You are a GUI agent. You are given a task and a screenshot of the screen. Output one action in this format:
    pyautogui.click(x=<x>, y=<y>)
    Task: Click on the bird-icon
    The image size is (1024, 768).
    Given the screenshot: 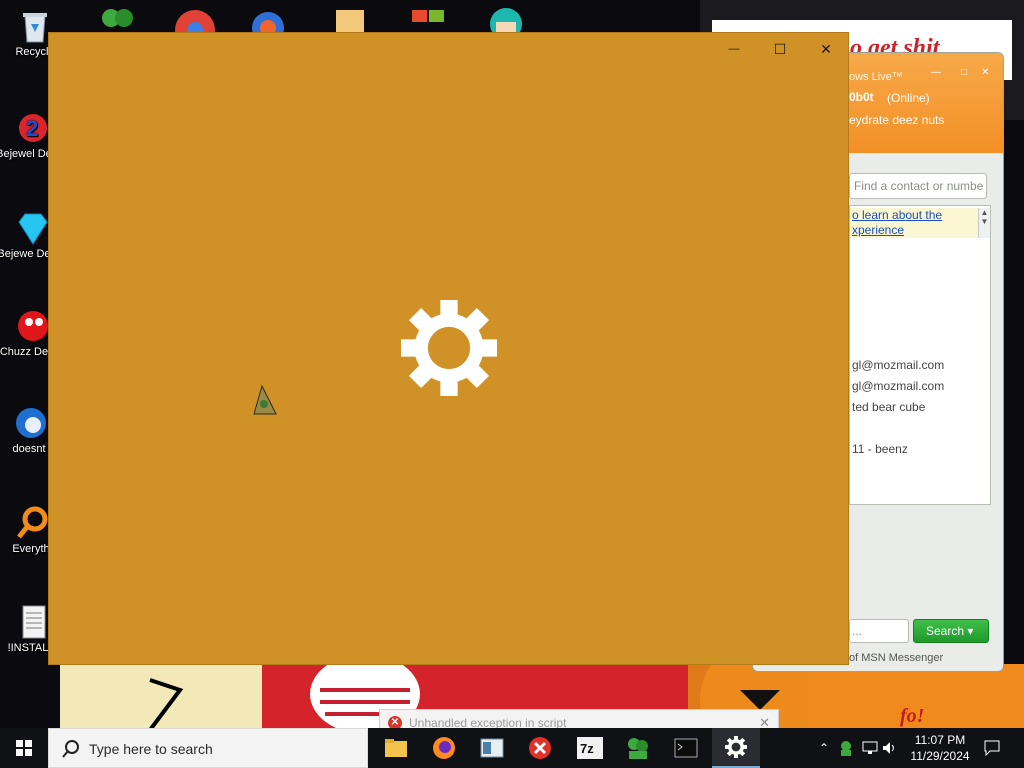 What is the action you would take?
    pyautogui.click(x=31, y=423)
    